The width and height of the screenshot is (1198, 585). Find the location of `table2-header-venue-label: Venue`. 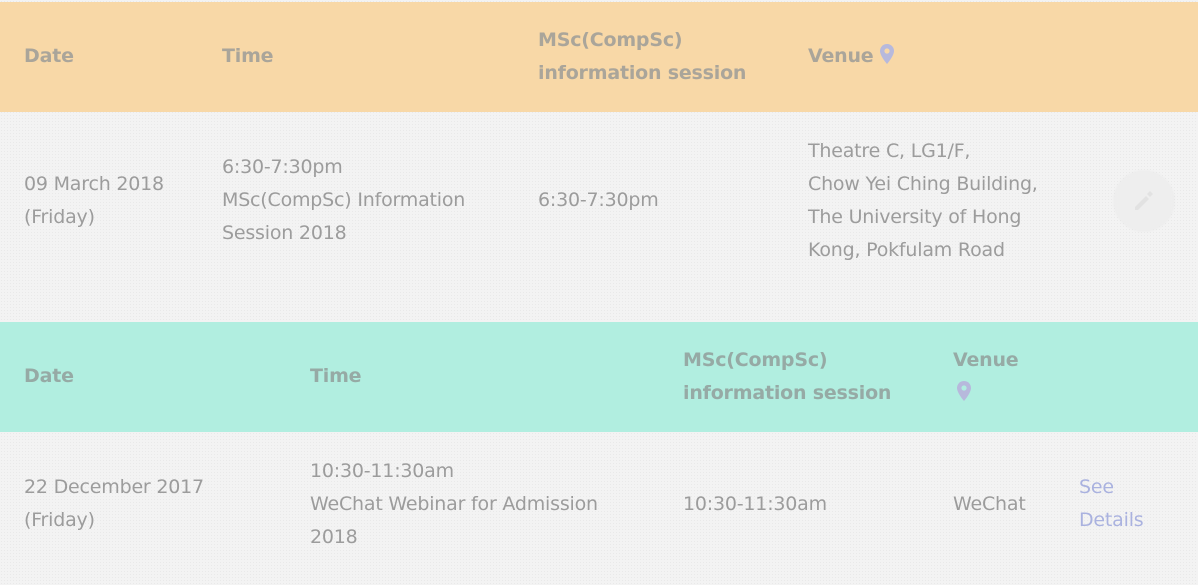

table2-header-venue-label: Venue is located at coordinates (986, 360).